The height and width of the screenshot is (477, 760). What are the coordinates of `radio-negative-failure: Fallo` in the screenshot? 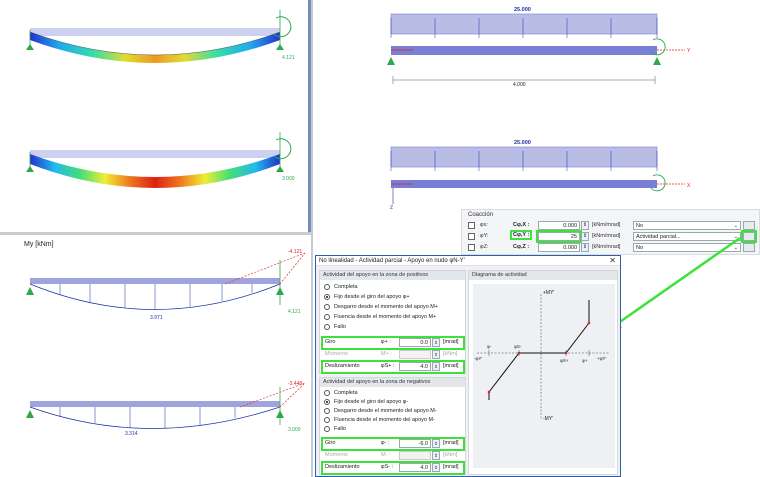 It's located at (394, 429).